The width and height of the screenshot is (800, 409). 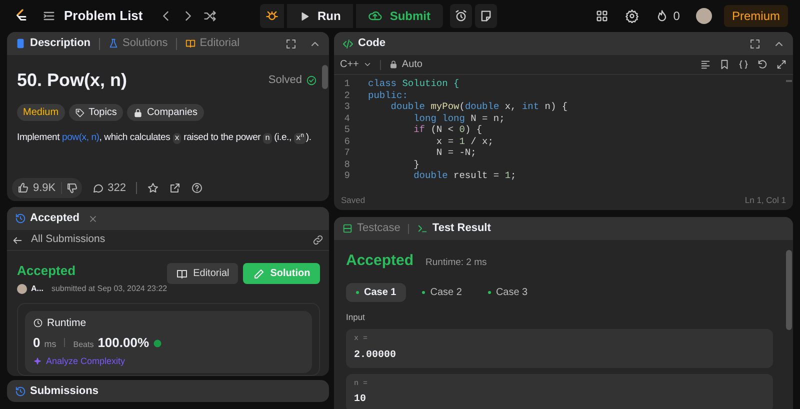 I want to click on thumbs-down-icon, so click(x=72, y=188).